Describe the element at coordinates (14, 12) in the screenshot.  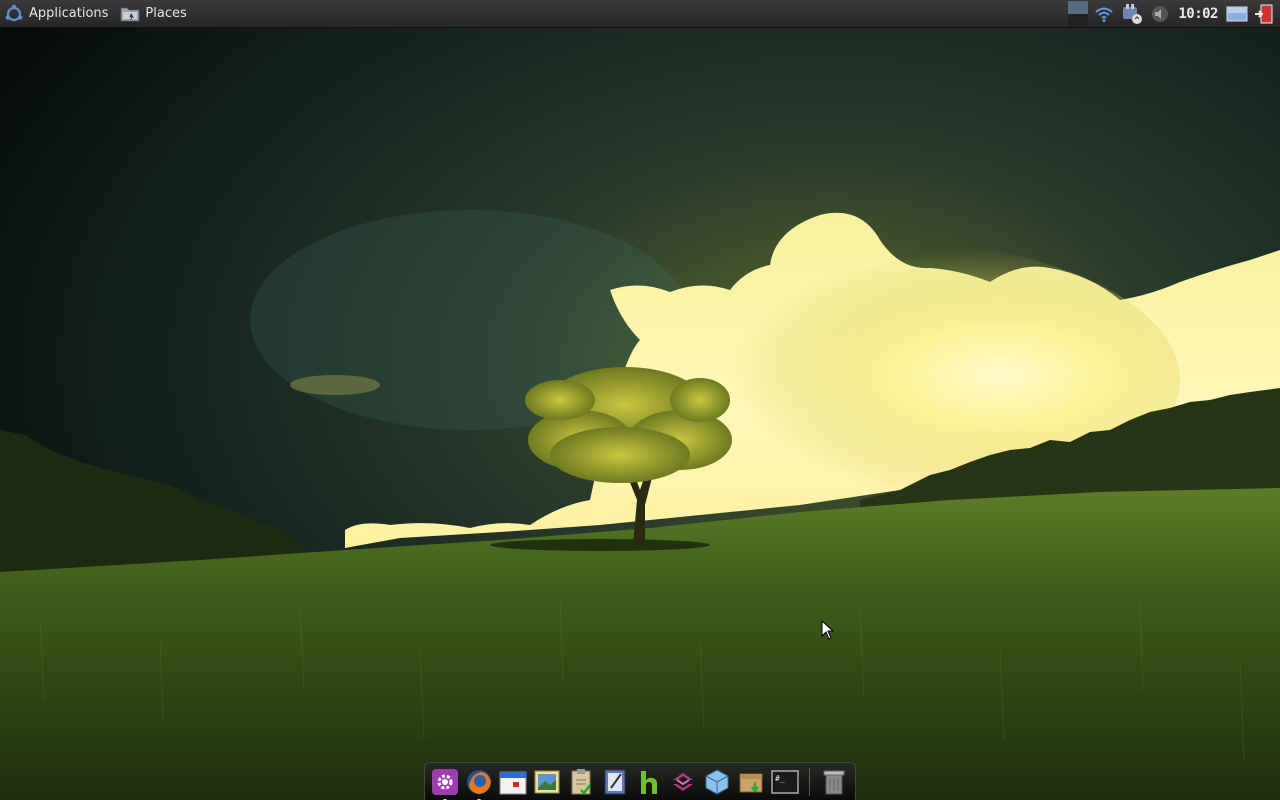
I see `distro-logo-icon` at that location.